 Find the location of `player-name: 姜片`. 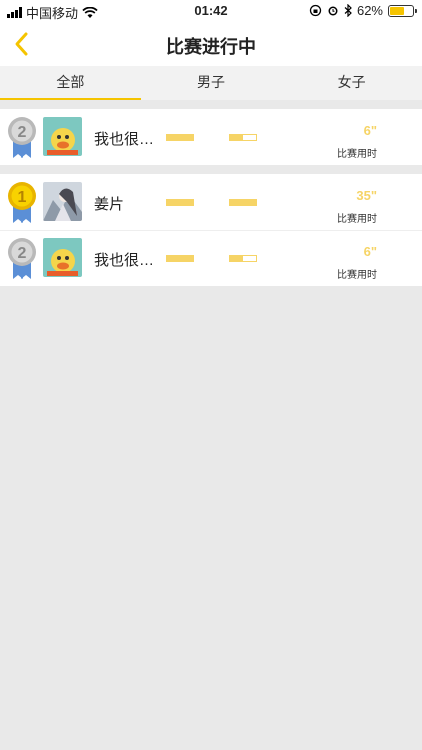

player-name: 姜片 is located at coordinates (109, 204).